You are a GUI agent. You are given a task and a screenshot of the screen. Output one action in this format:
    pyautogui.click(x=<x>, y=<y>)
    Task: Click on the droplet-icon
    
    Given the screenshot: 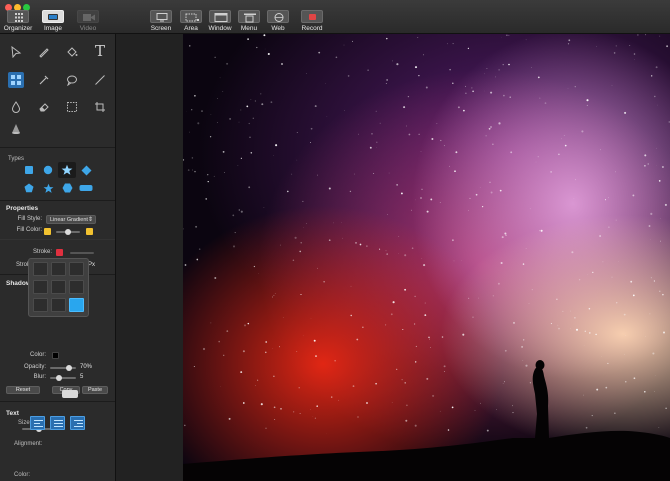 What is the action you would take?
    pyautogui.click(x=16, y=107)
    